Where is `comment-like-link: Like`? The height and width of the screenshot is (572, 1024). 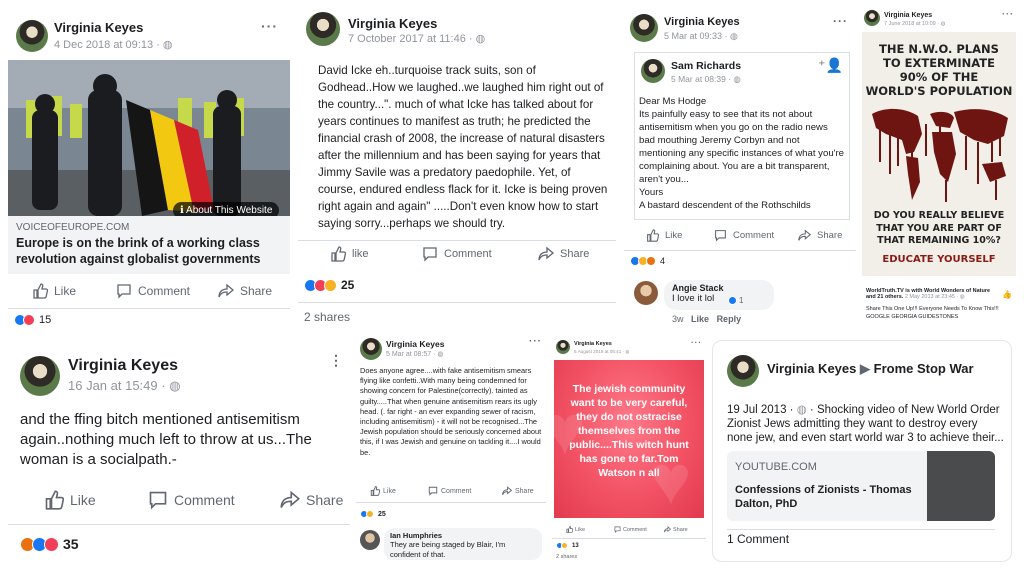 comment-like-link: Like is located at coordinates (700, 319).